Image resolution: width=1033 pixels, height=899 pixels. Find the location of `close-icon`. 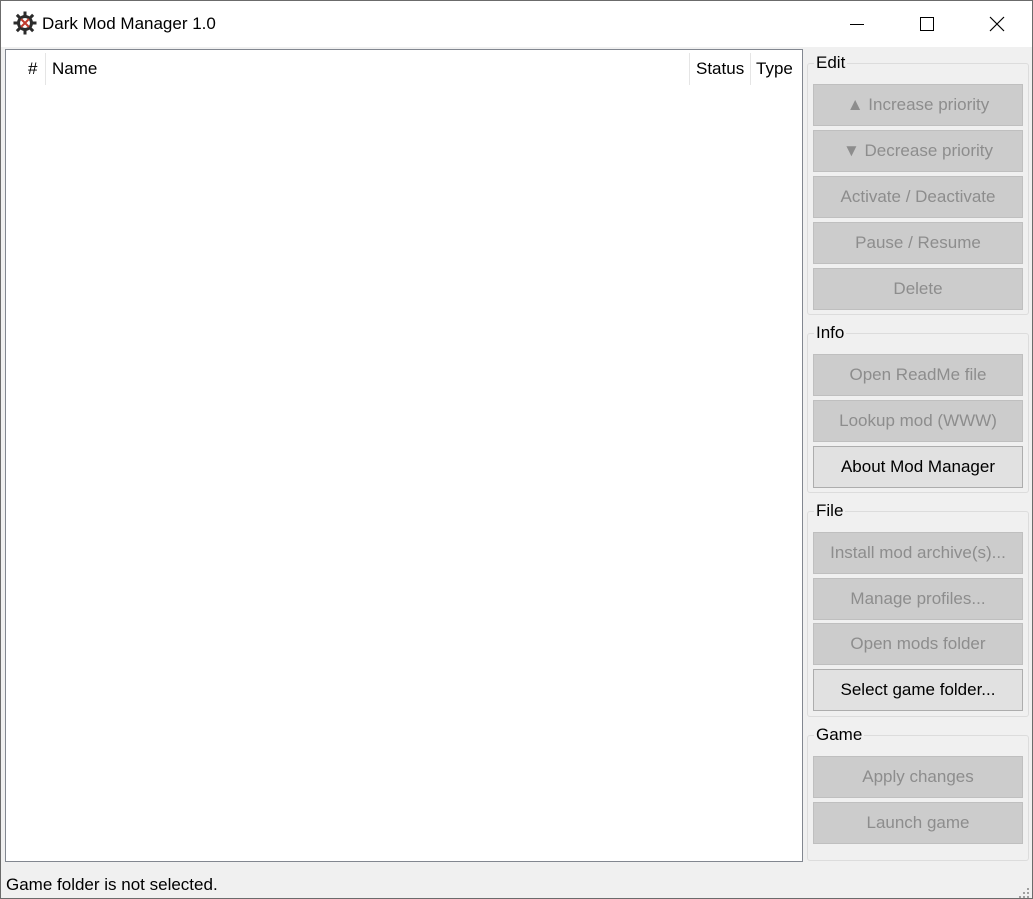

close-icon is located at coordinates (997, 24).